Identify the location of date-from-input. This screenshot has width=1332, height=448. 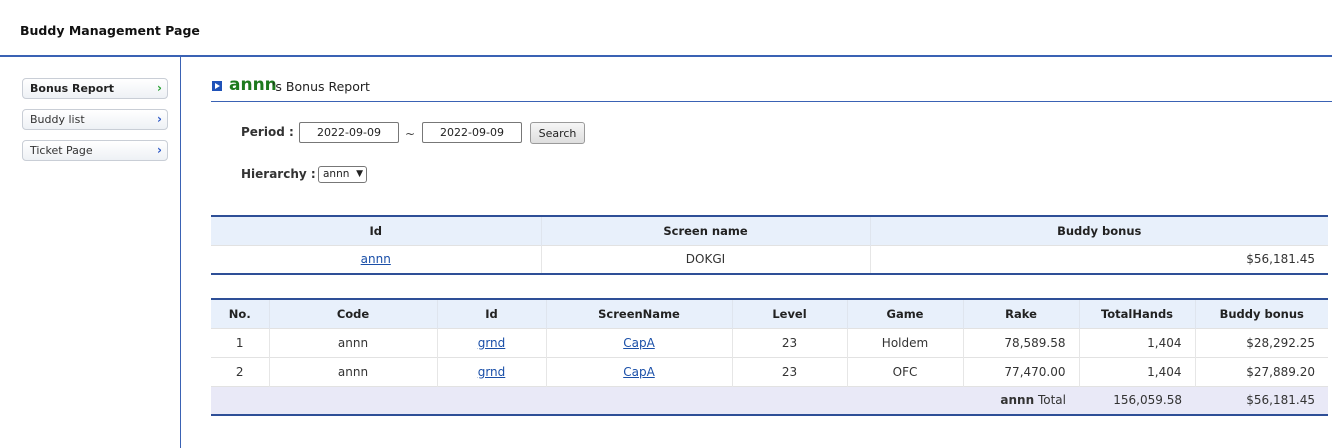
(349, 132).